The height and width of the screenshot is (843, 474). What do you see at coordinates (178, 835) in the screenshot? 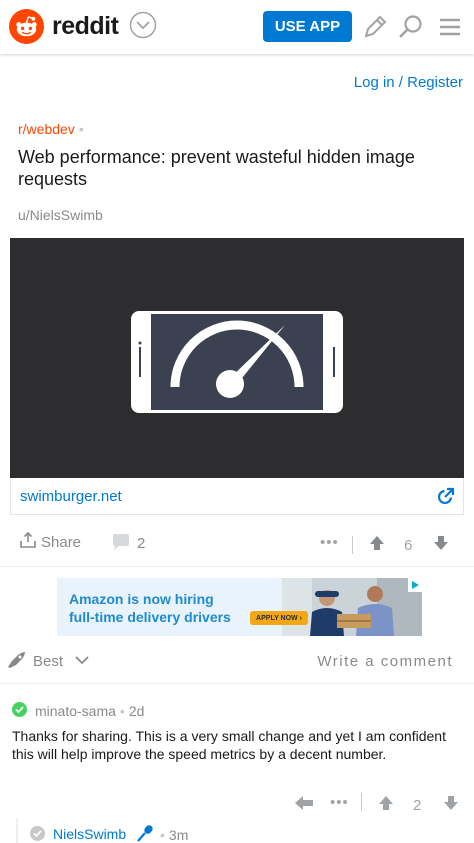
I see `reply-age: 3m` at bounding box center [178, 835].